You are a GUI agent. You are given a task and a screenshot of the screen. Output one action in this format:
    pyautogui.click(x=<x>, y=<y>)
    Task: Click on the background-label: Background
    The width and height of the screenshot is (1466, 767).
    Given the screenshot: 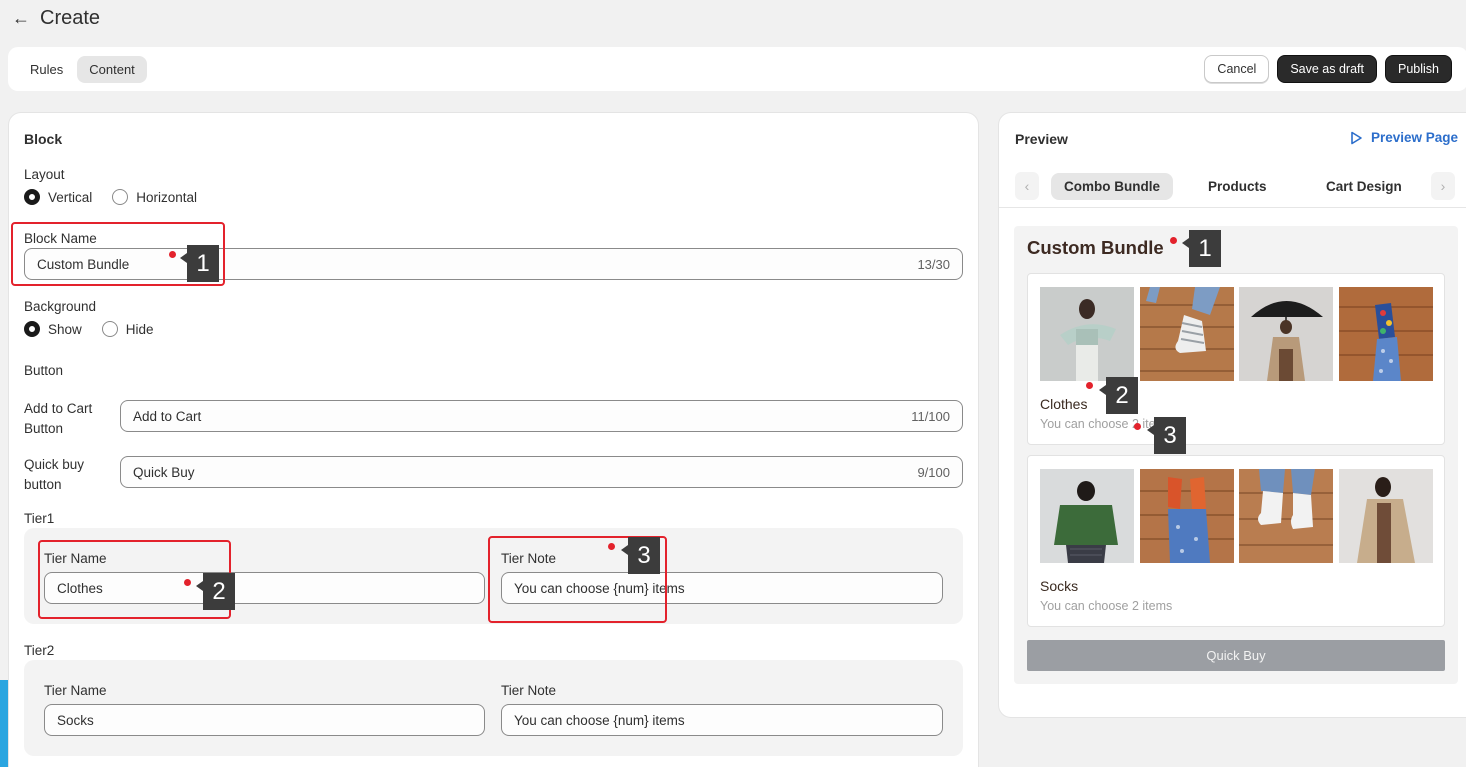 What is the action you would take?
    pyautogui.click(x=60, y=306)
    